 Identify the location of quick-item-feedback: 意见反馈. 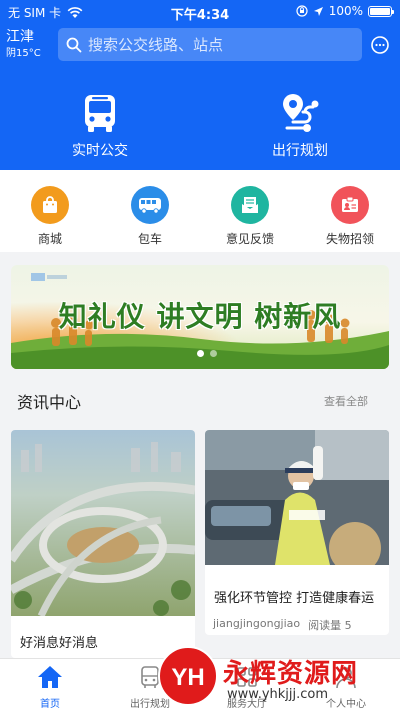
(250, 216).